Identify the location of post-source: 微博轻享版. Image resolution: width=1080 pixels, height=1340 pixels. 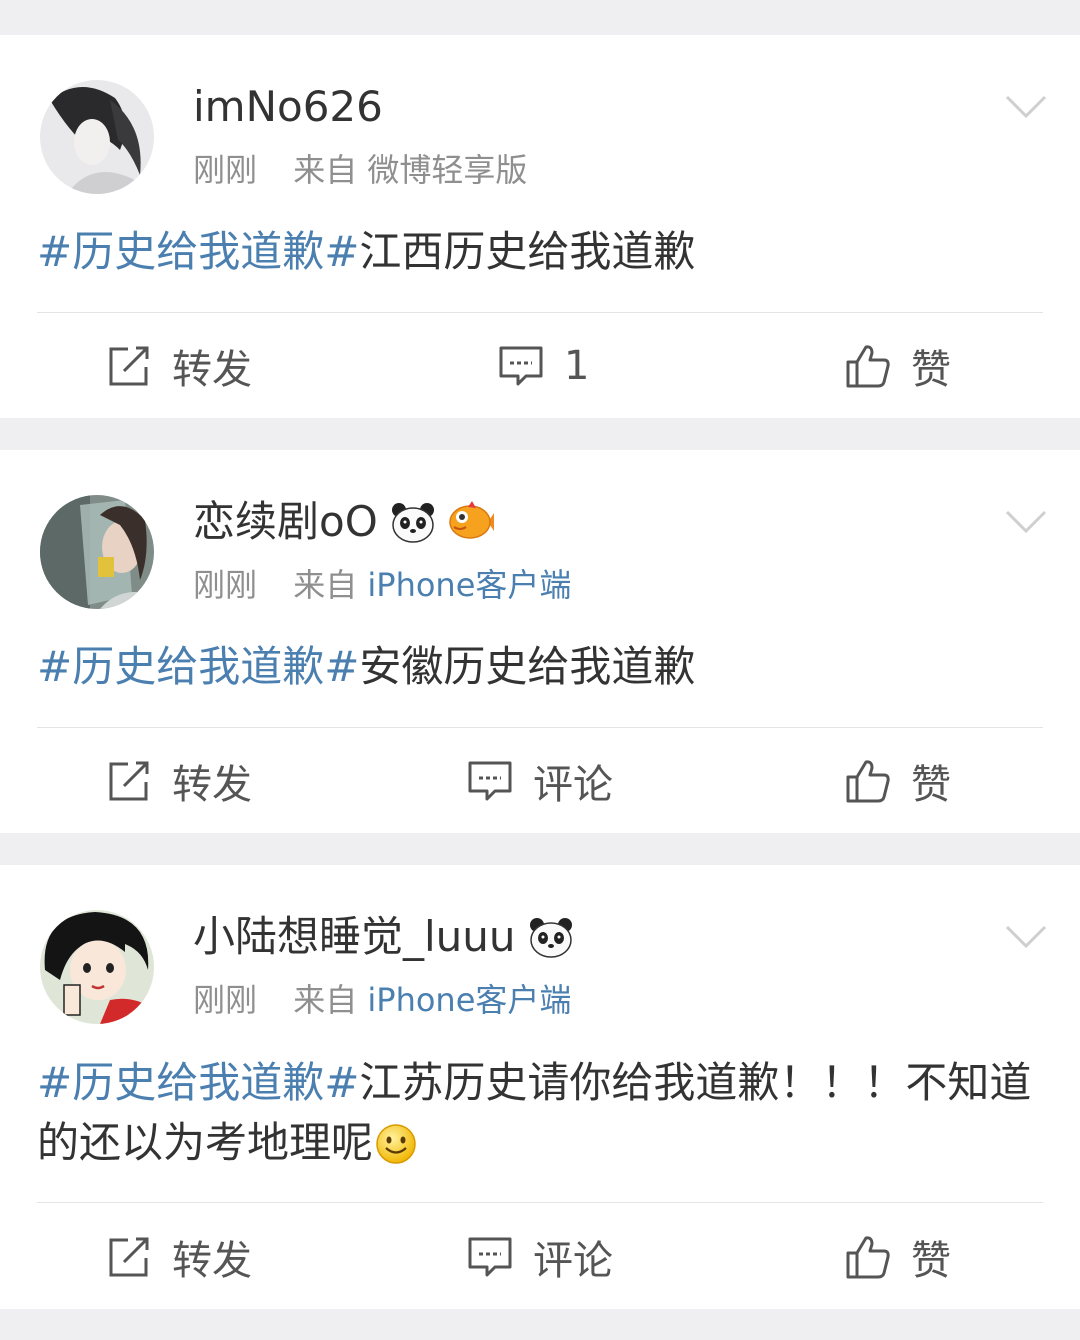
(447, 170).